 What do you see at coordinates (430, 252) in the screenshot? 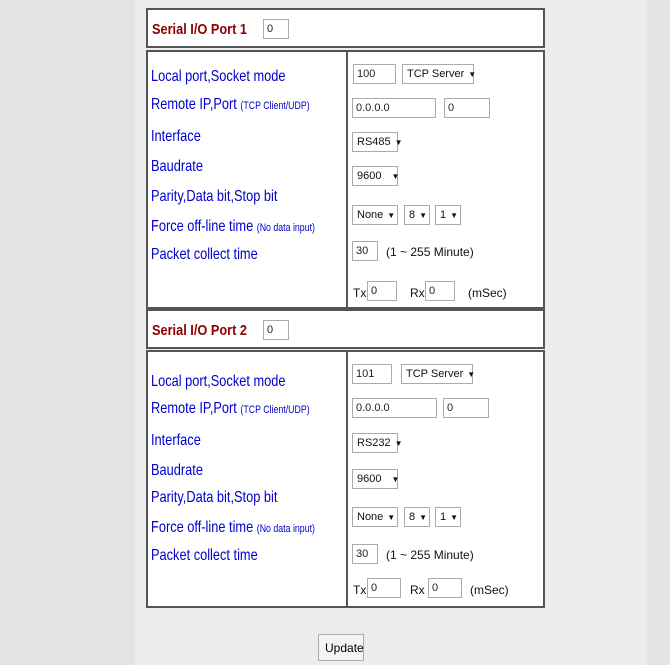
I see `port1-force-range: (1 ~ 255 Minute)` at bounding box center [430, 252].